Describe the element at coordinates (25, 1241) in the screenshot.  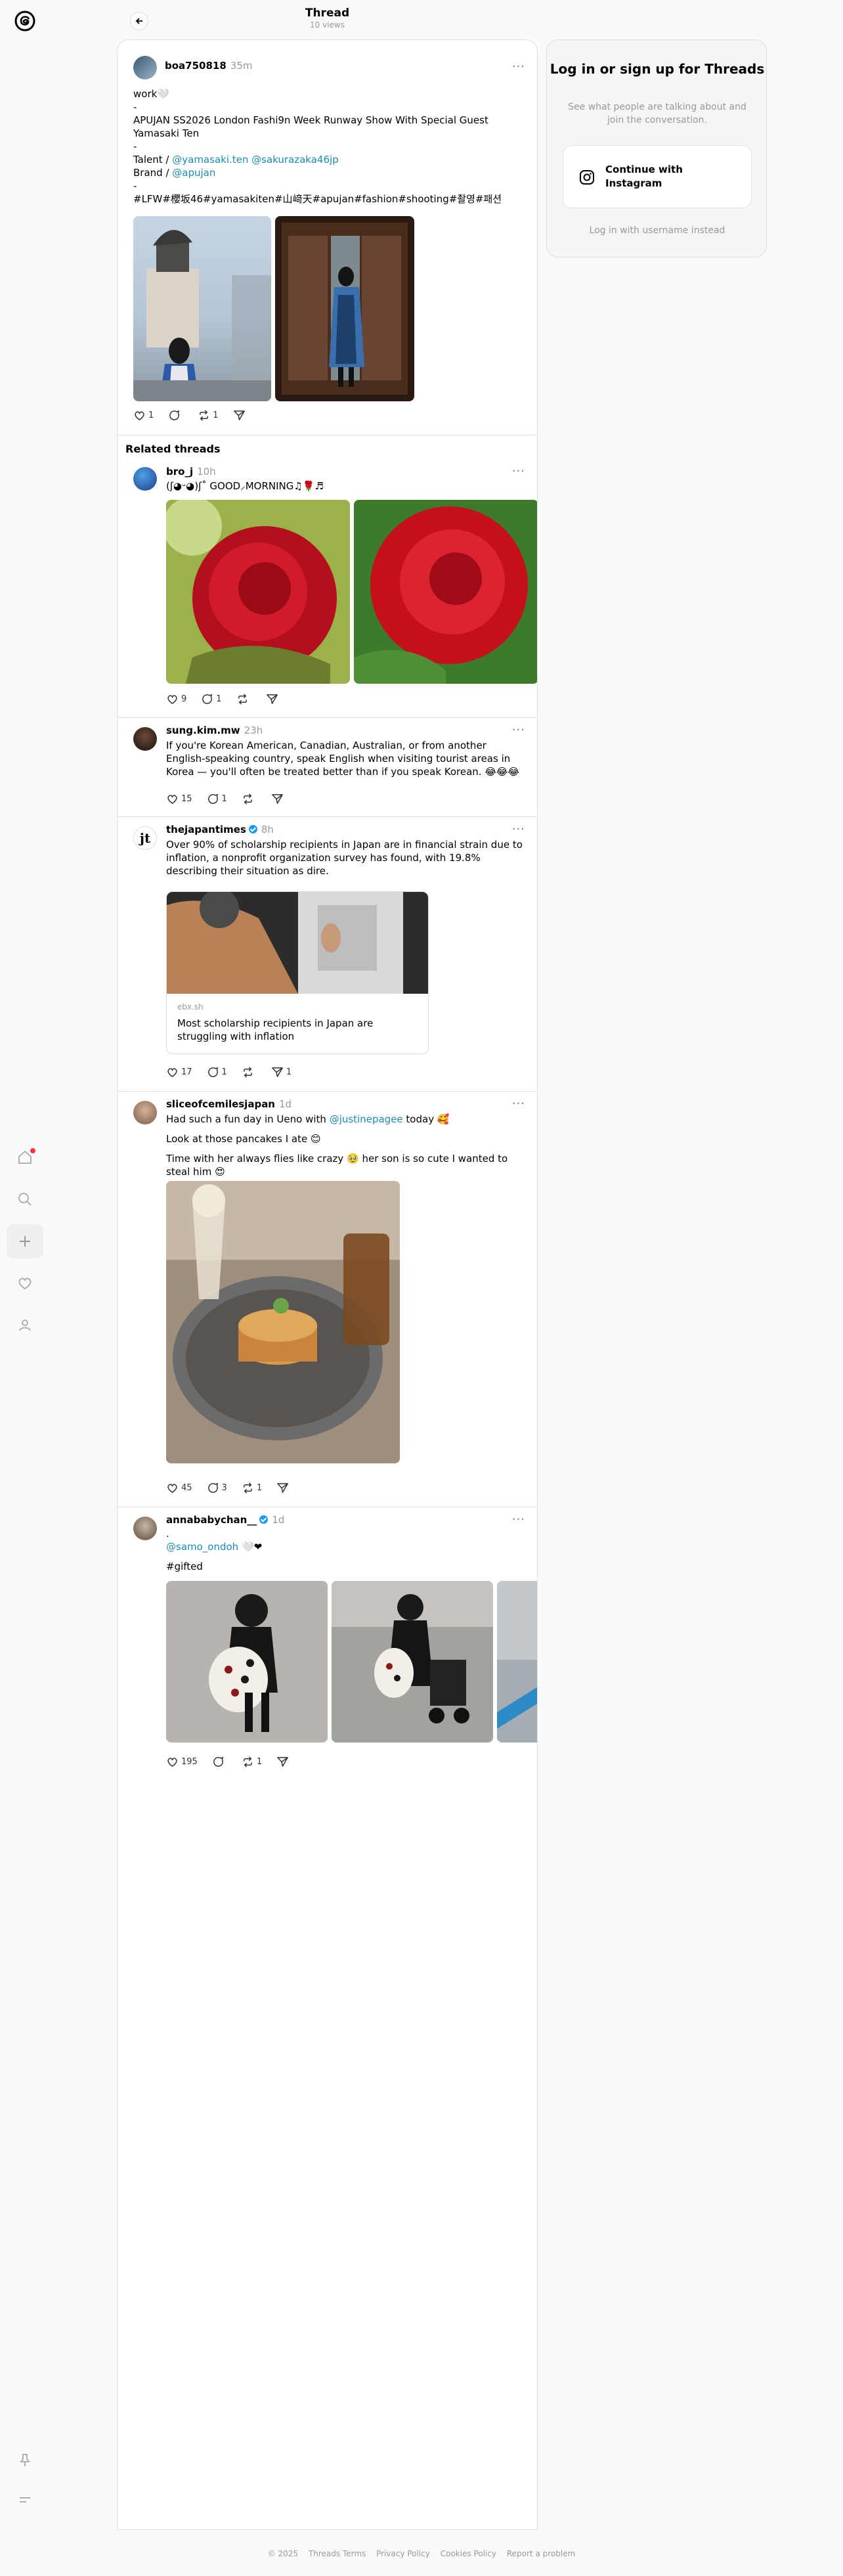
I see `create-nav-button` at that location.